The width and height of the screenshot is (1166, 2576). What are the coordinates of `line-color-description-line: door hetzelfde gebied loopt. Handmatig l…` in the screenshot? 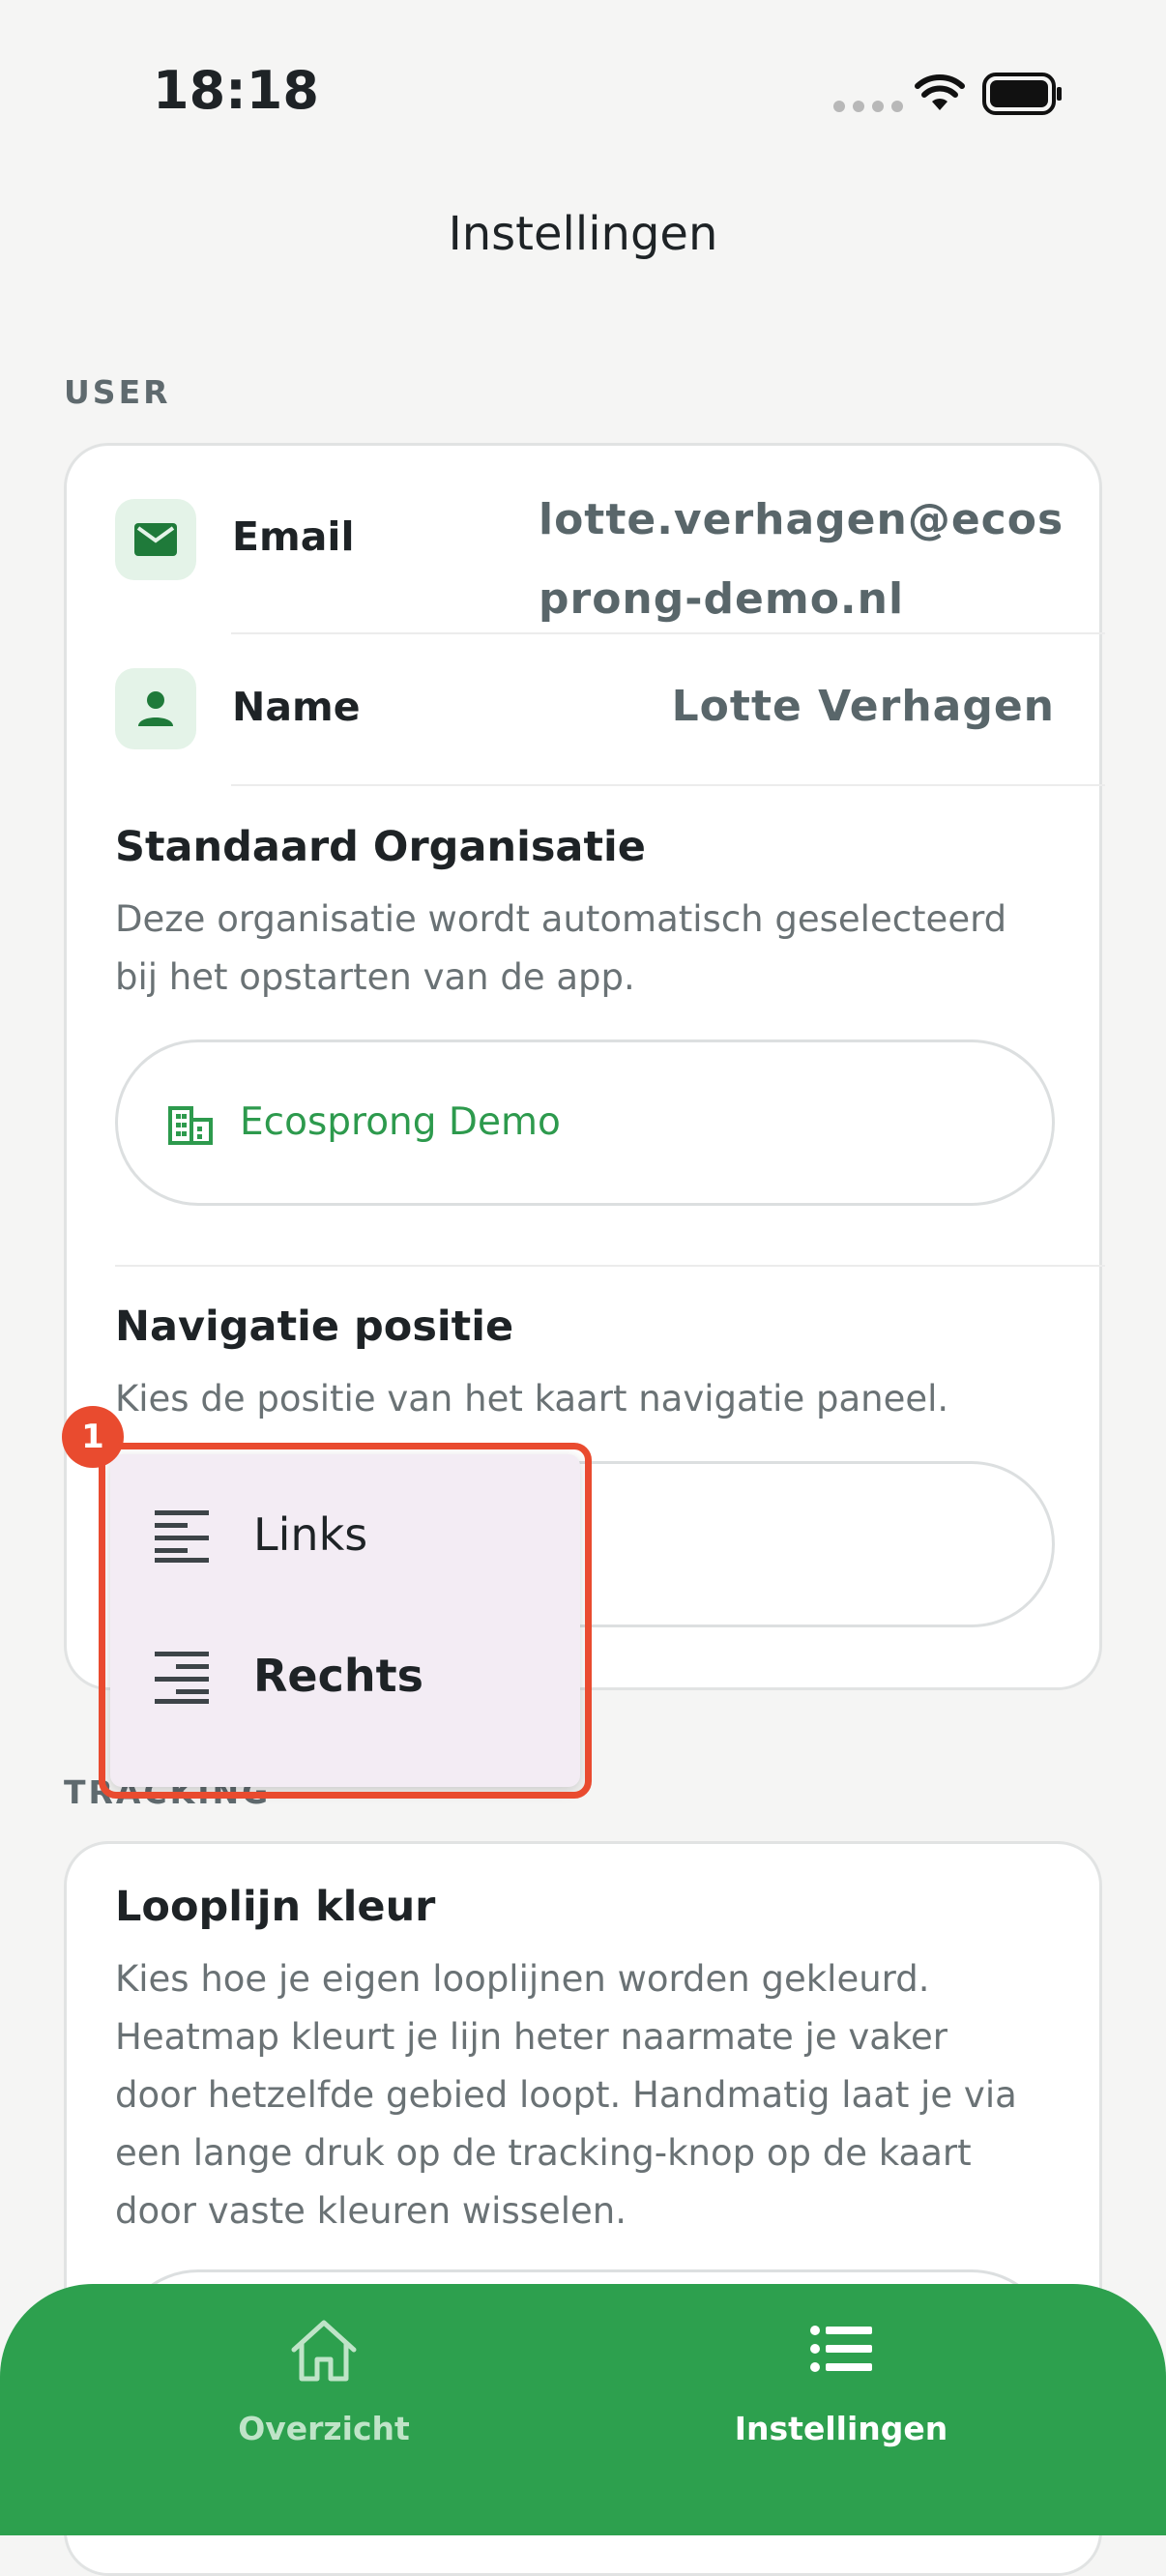 It's located at (566, 2095).